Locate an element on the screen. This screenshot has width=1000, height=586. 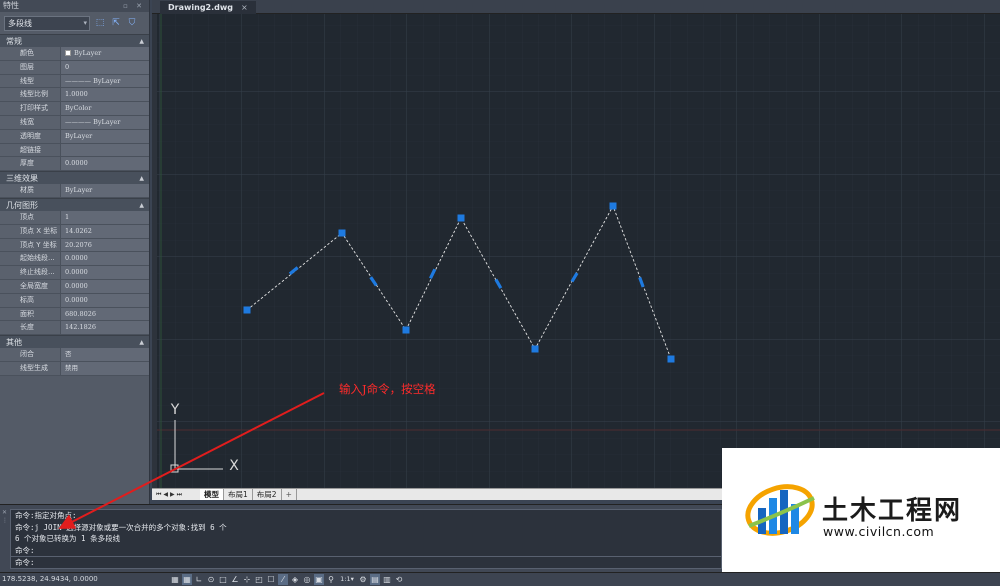
section-title: 三维效果 is located at coordinates (22, 179).